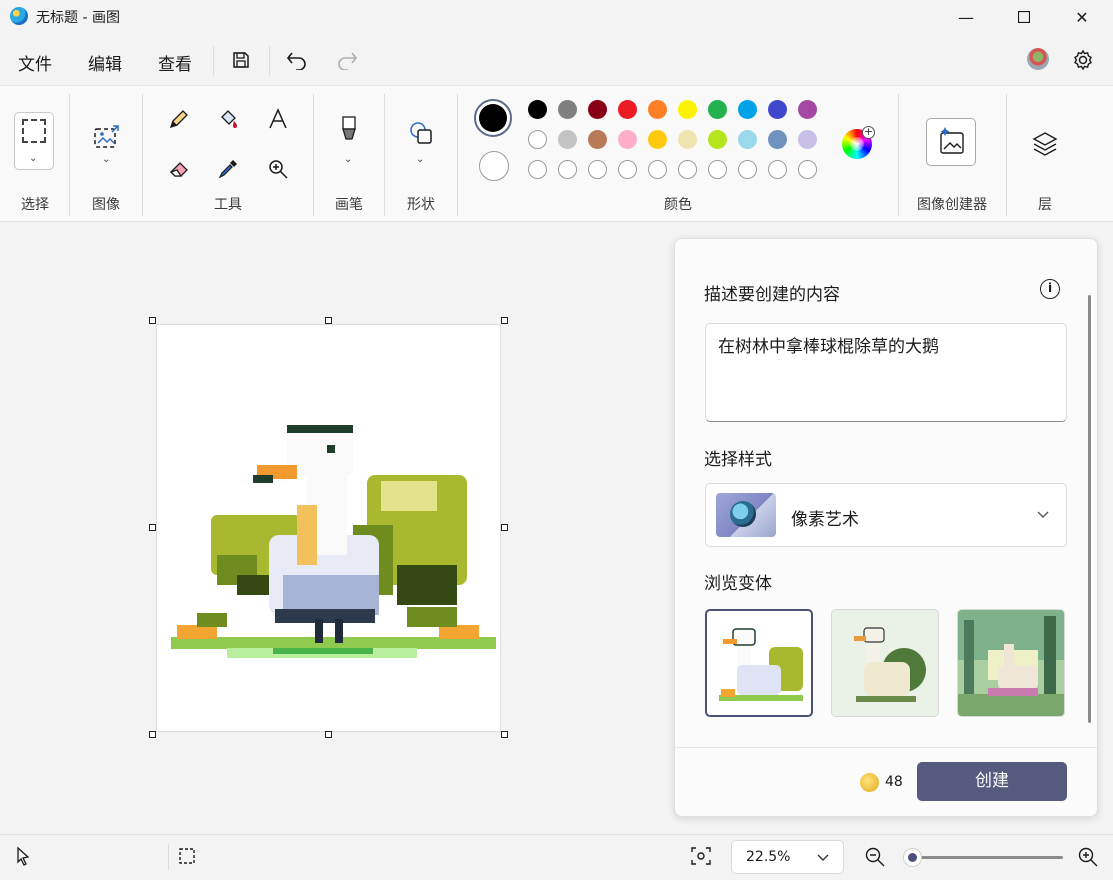  Describe the element at coordinates (701, 858) in the screenshot. I see `fit-to-window-button` at that location.